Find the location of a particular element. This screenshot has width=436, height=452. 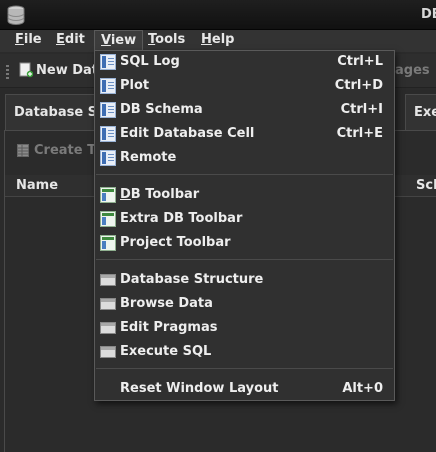

menu-item-edit-pragmas: Edit Pragmas is located at coordinates (244, 329).